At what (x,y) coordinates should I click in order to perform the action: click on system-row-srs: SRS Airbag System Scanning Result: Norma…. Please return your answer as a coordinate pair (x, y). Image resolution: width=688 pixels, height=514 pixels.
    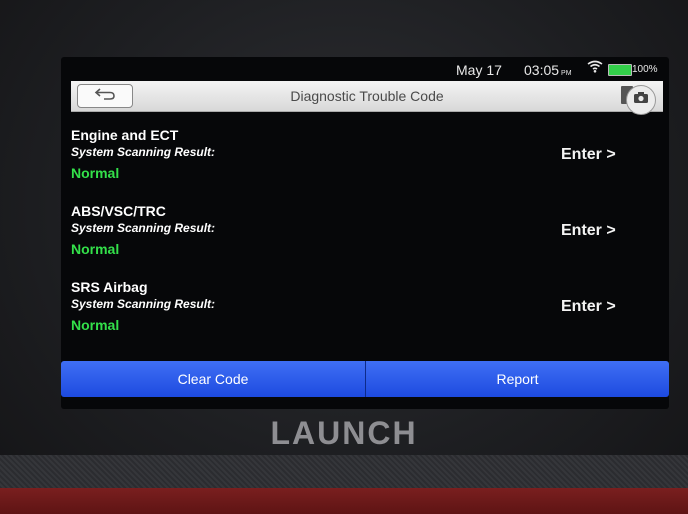
    Looking at the image, I should click on (367, 314).